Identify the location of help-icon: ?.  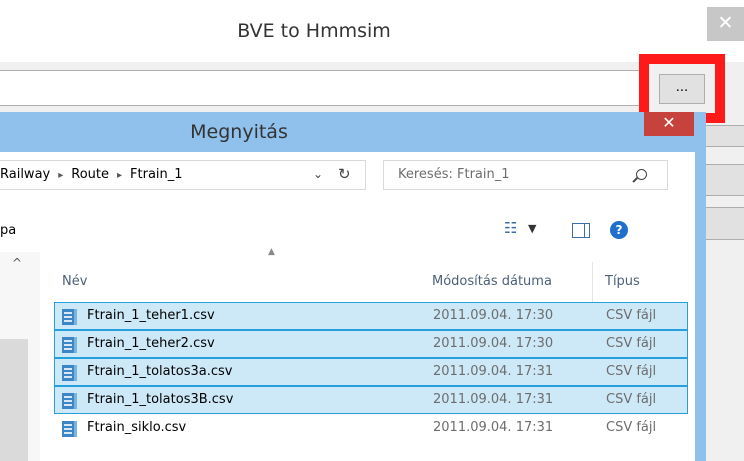
(619, 230).